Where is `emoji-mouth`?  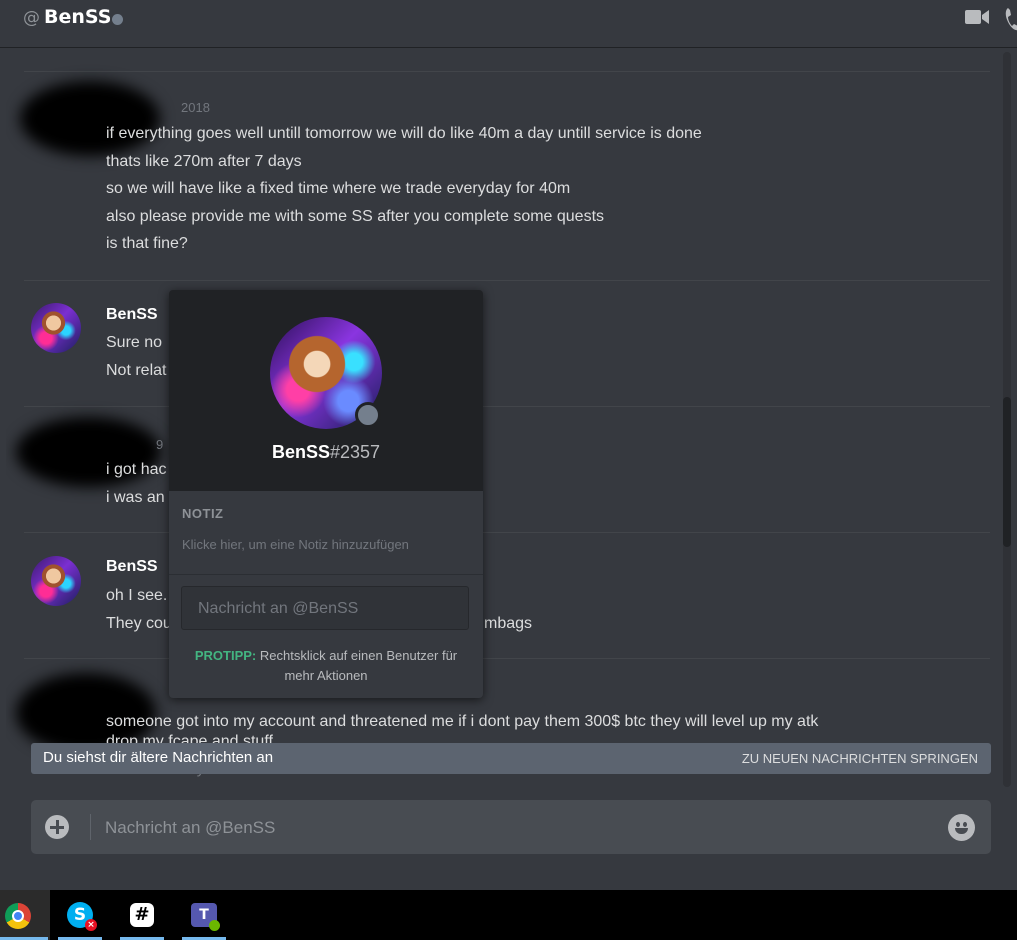 emoji-mouth is located at coordinates (961, 831).